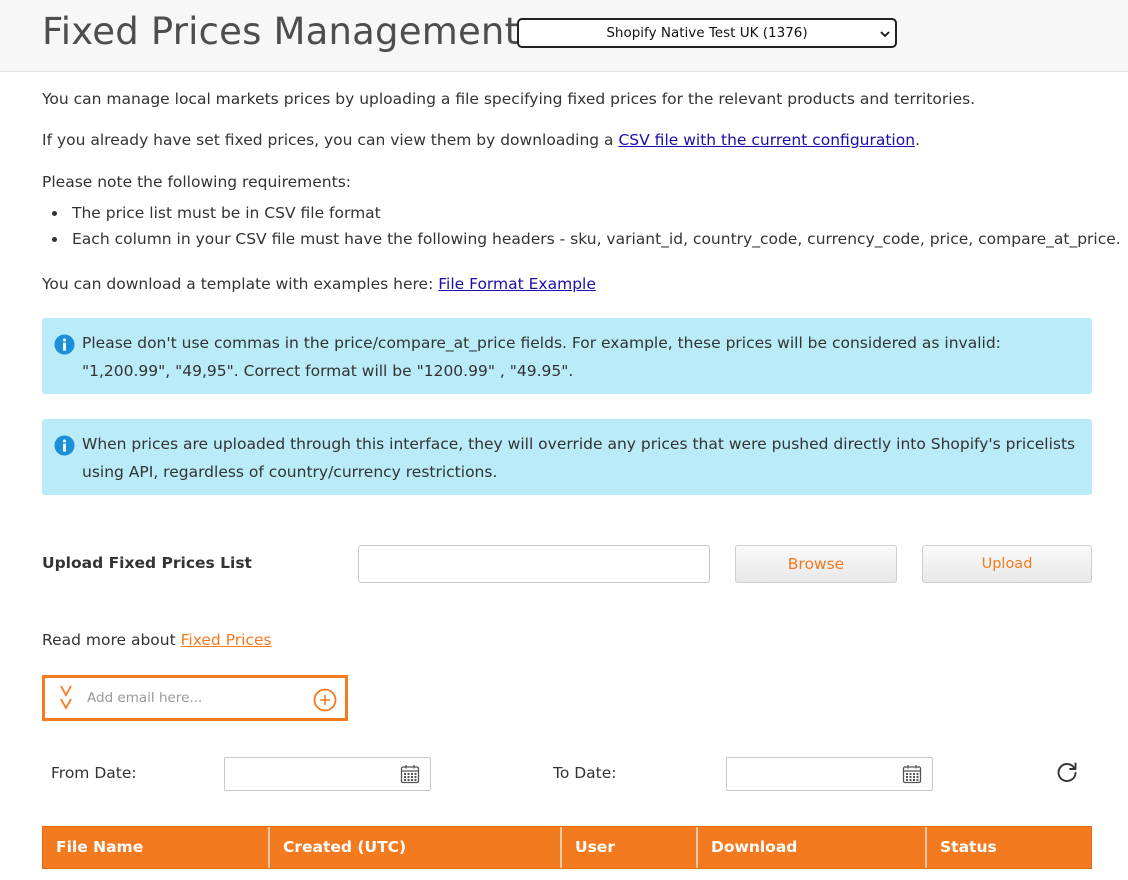 The height and width of the screenshot is (880, 1128). Describe the element at coordinates (416, 847) in the screenshot. I see `column-header-created: Created (UTC)` at that location.